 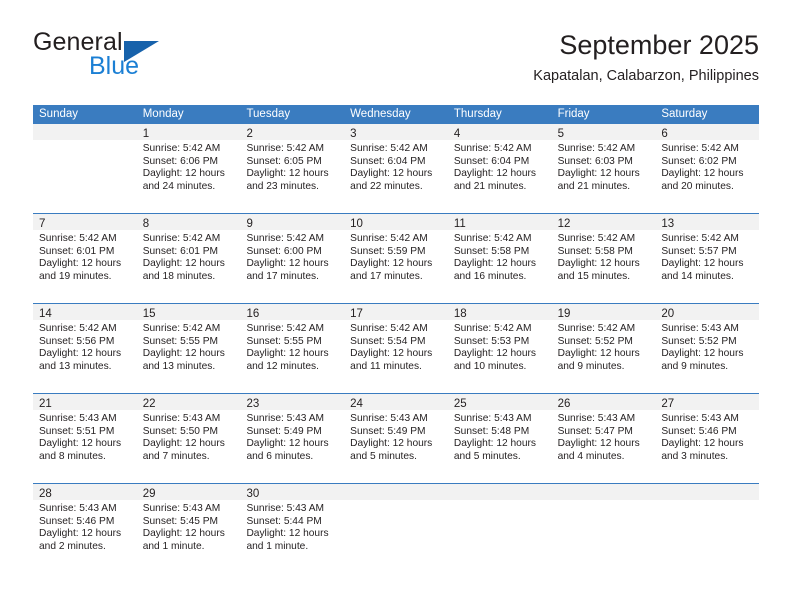 I want to click on sunset-text: Sunset: 6:04 PM, so click(x=388, y=161).